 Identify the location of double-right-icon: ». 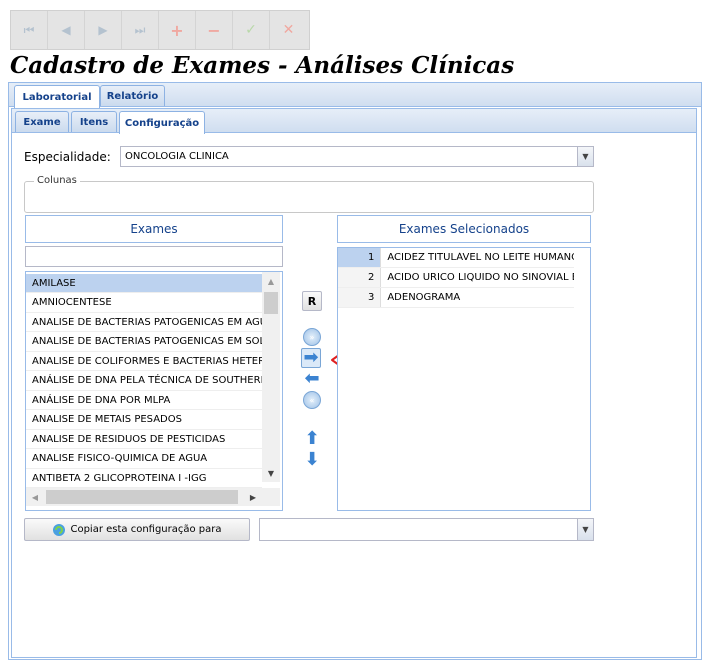
(312, 337).